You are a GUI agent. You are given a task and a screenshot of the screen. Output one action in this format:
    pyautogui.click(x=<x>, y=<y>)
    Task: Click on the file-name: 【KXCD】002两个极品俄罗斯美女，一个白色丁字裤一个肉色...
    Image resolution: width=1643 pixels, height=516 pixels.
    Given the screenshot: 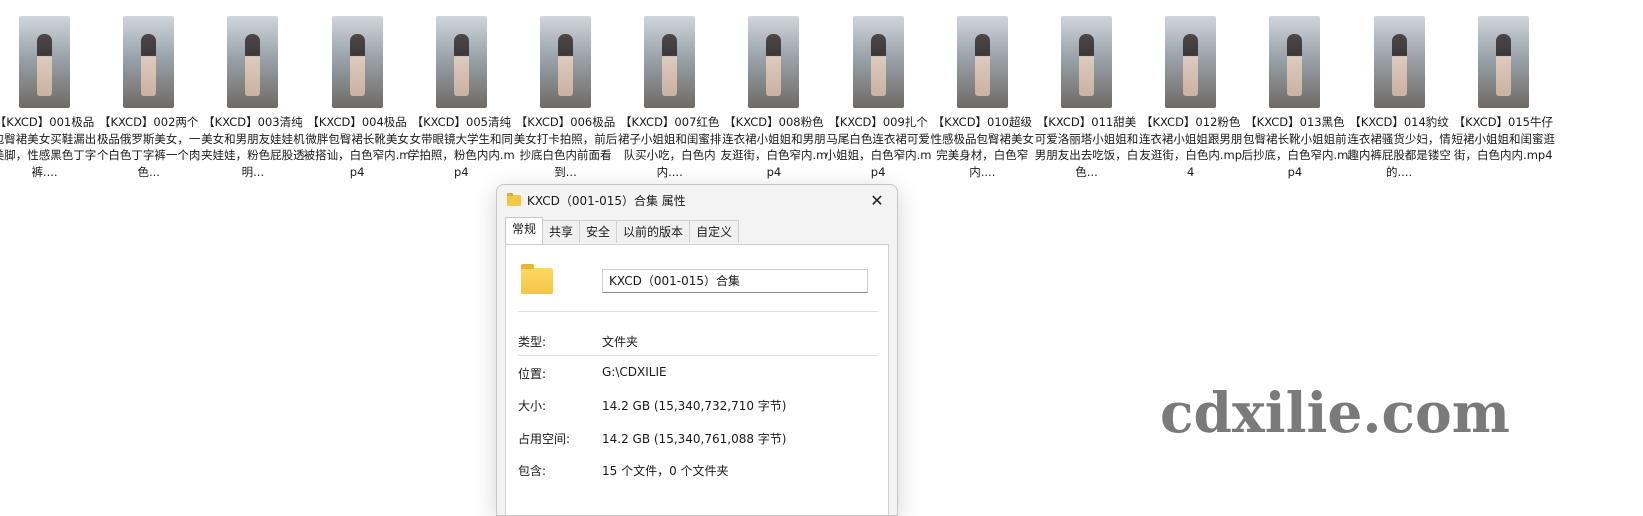 What is the action you would take?
    pyautogui.click(x=148, y=147)
    